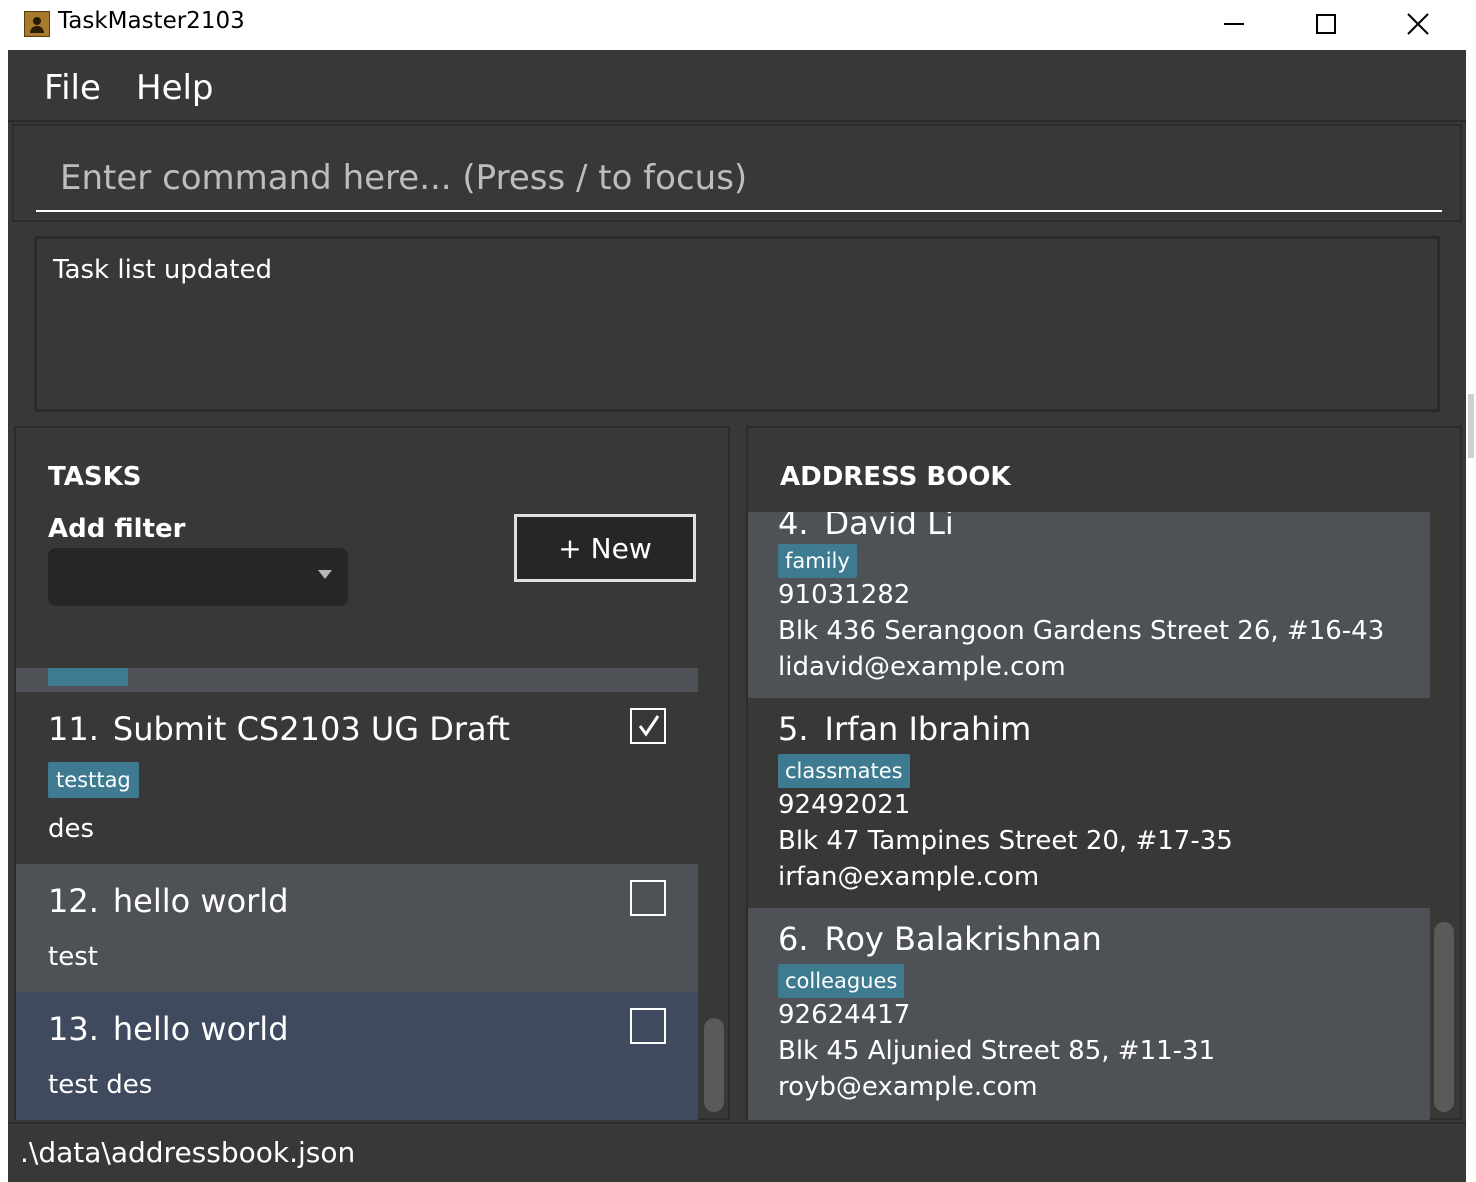  I want to click on person-phone: 92492021, so click(844, 805).